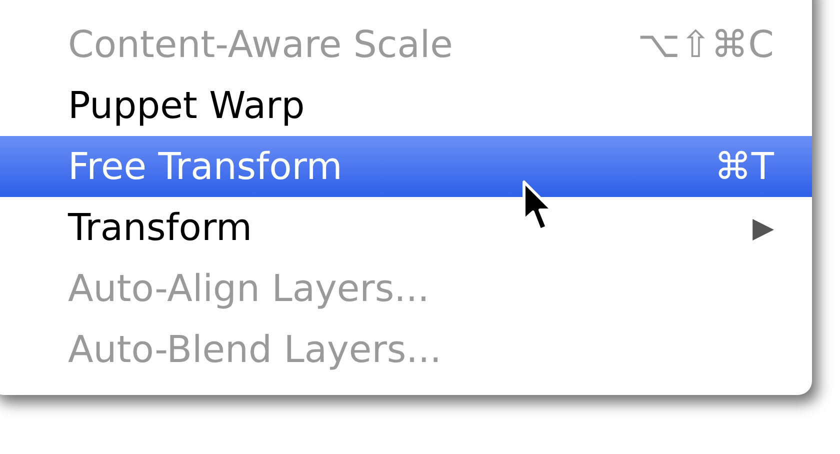  I want to click on menu-item: Free Transform ⌘T, so click(406, 166).